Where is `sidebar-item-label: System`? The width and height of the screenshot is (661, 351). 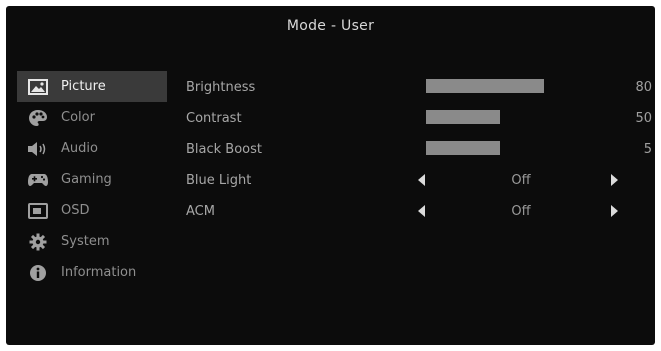 sidebar-item-label: System is located at coordinates (85, 241).